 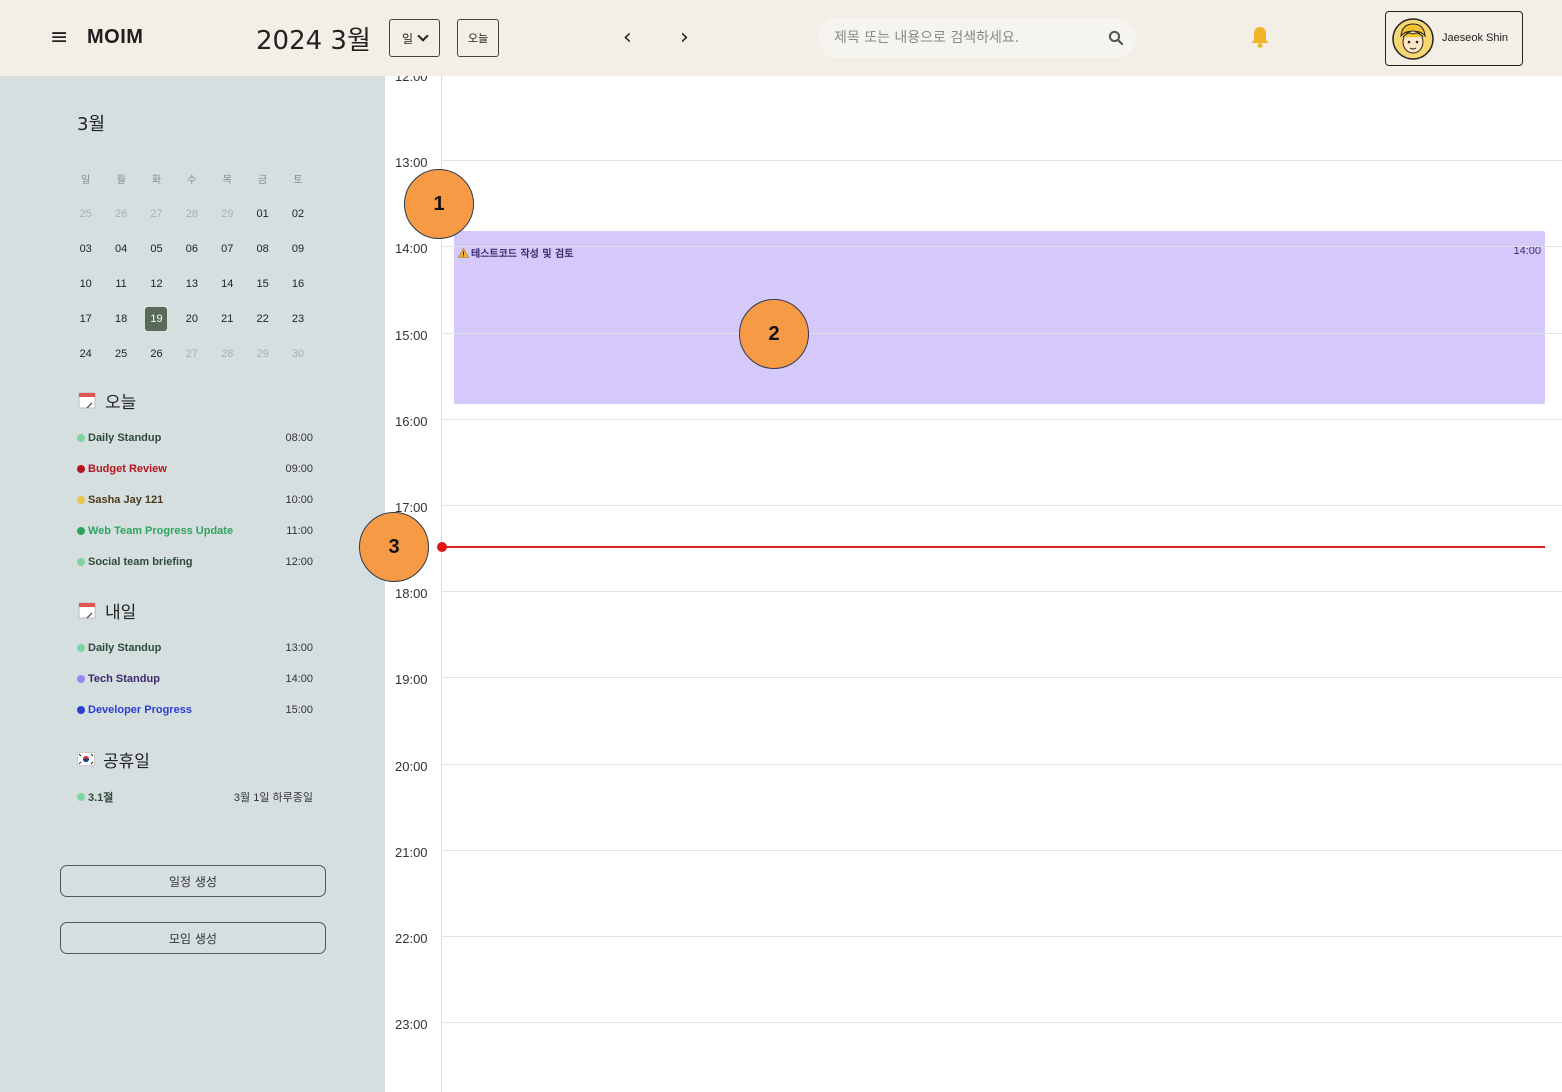 What do you see at coordinates (407, 38) in the screenshot?
I see `view-mode-label: 일` at bounding box center [407, 38].